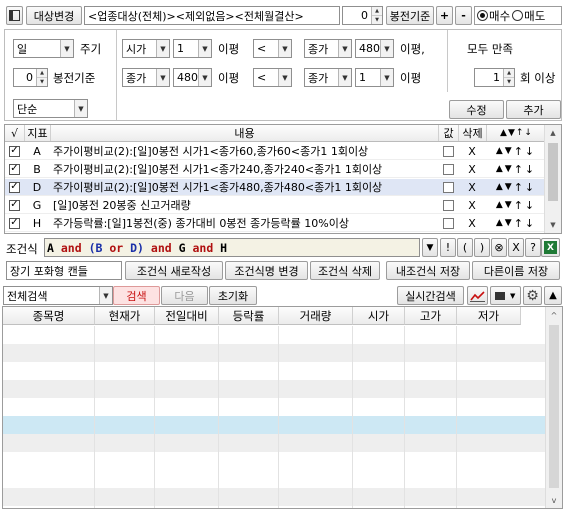 Image resolution: width=567 pixels, height=511 pixels. Describe the element at coordinates (410, 15) in the screenshot. I see `base-criteria-button: 봉전기준` at that location.